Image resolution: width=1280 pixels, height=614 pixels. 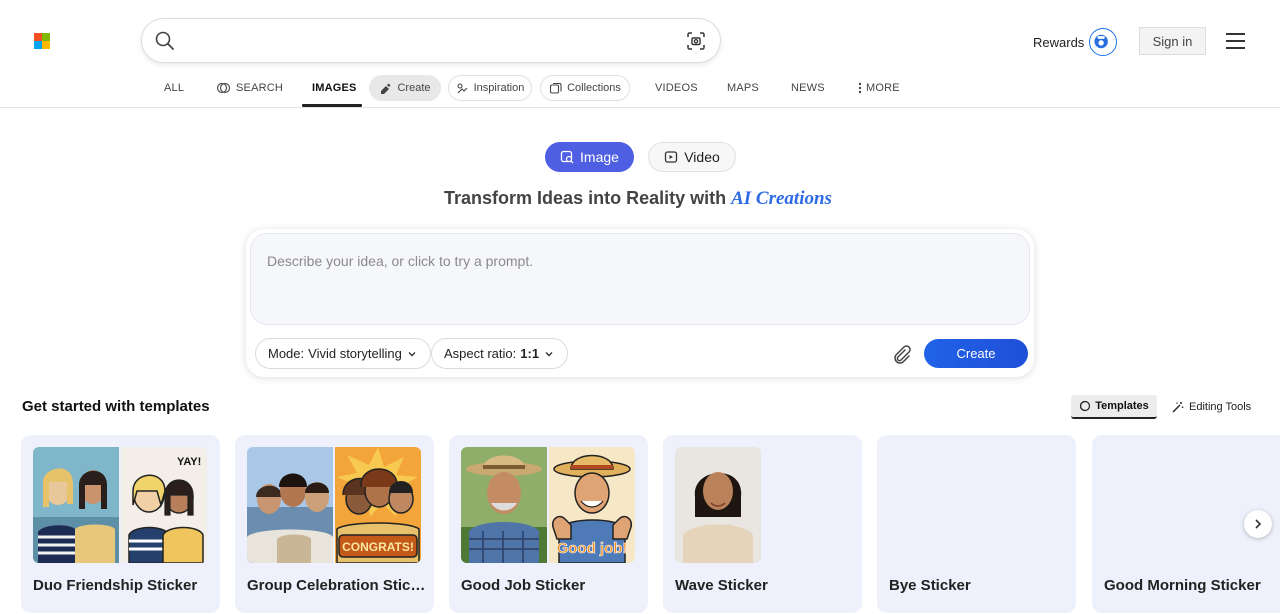 I want to click on tab-create-label: Create, so click(x=414, y=88).